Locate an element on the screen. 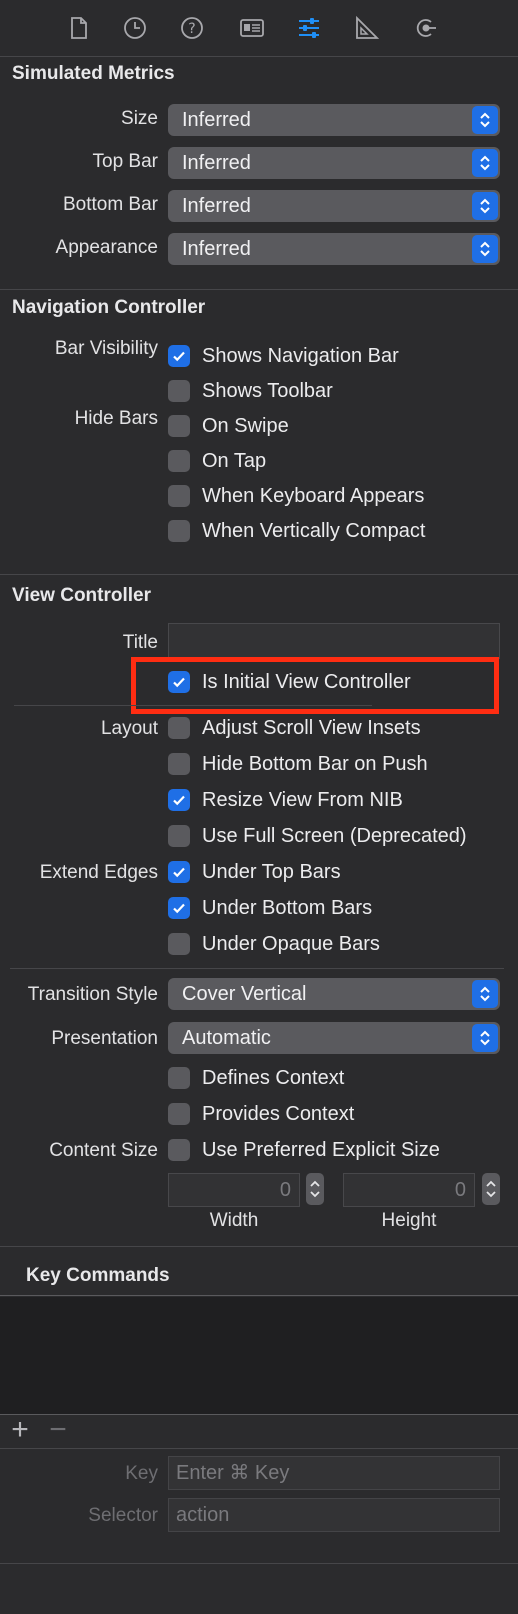 The width and height of the screenshot is (518, 1614). history-icon is located at coordinates (135, 28).